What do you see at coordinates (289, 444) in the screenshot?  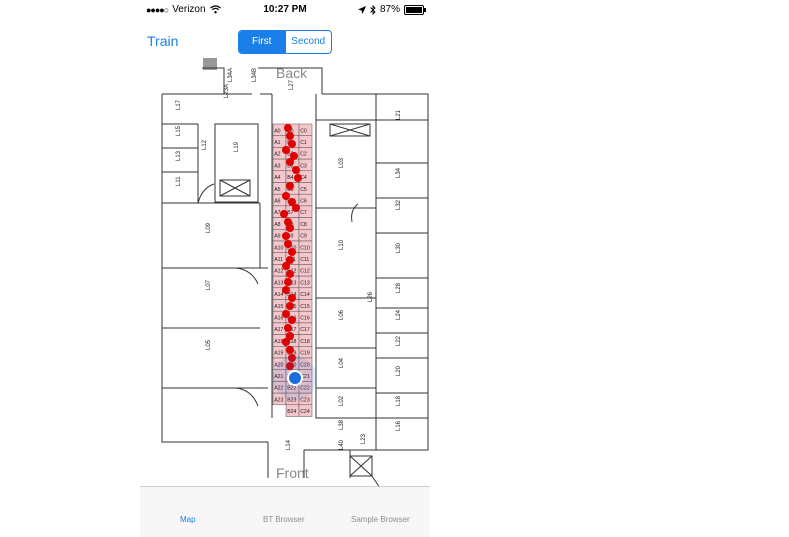 I see `room-label: L14` at bounding box center [289, 444].